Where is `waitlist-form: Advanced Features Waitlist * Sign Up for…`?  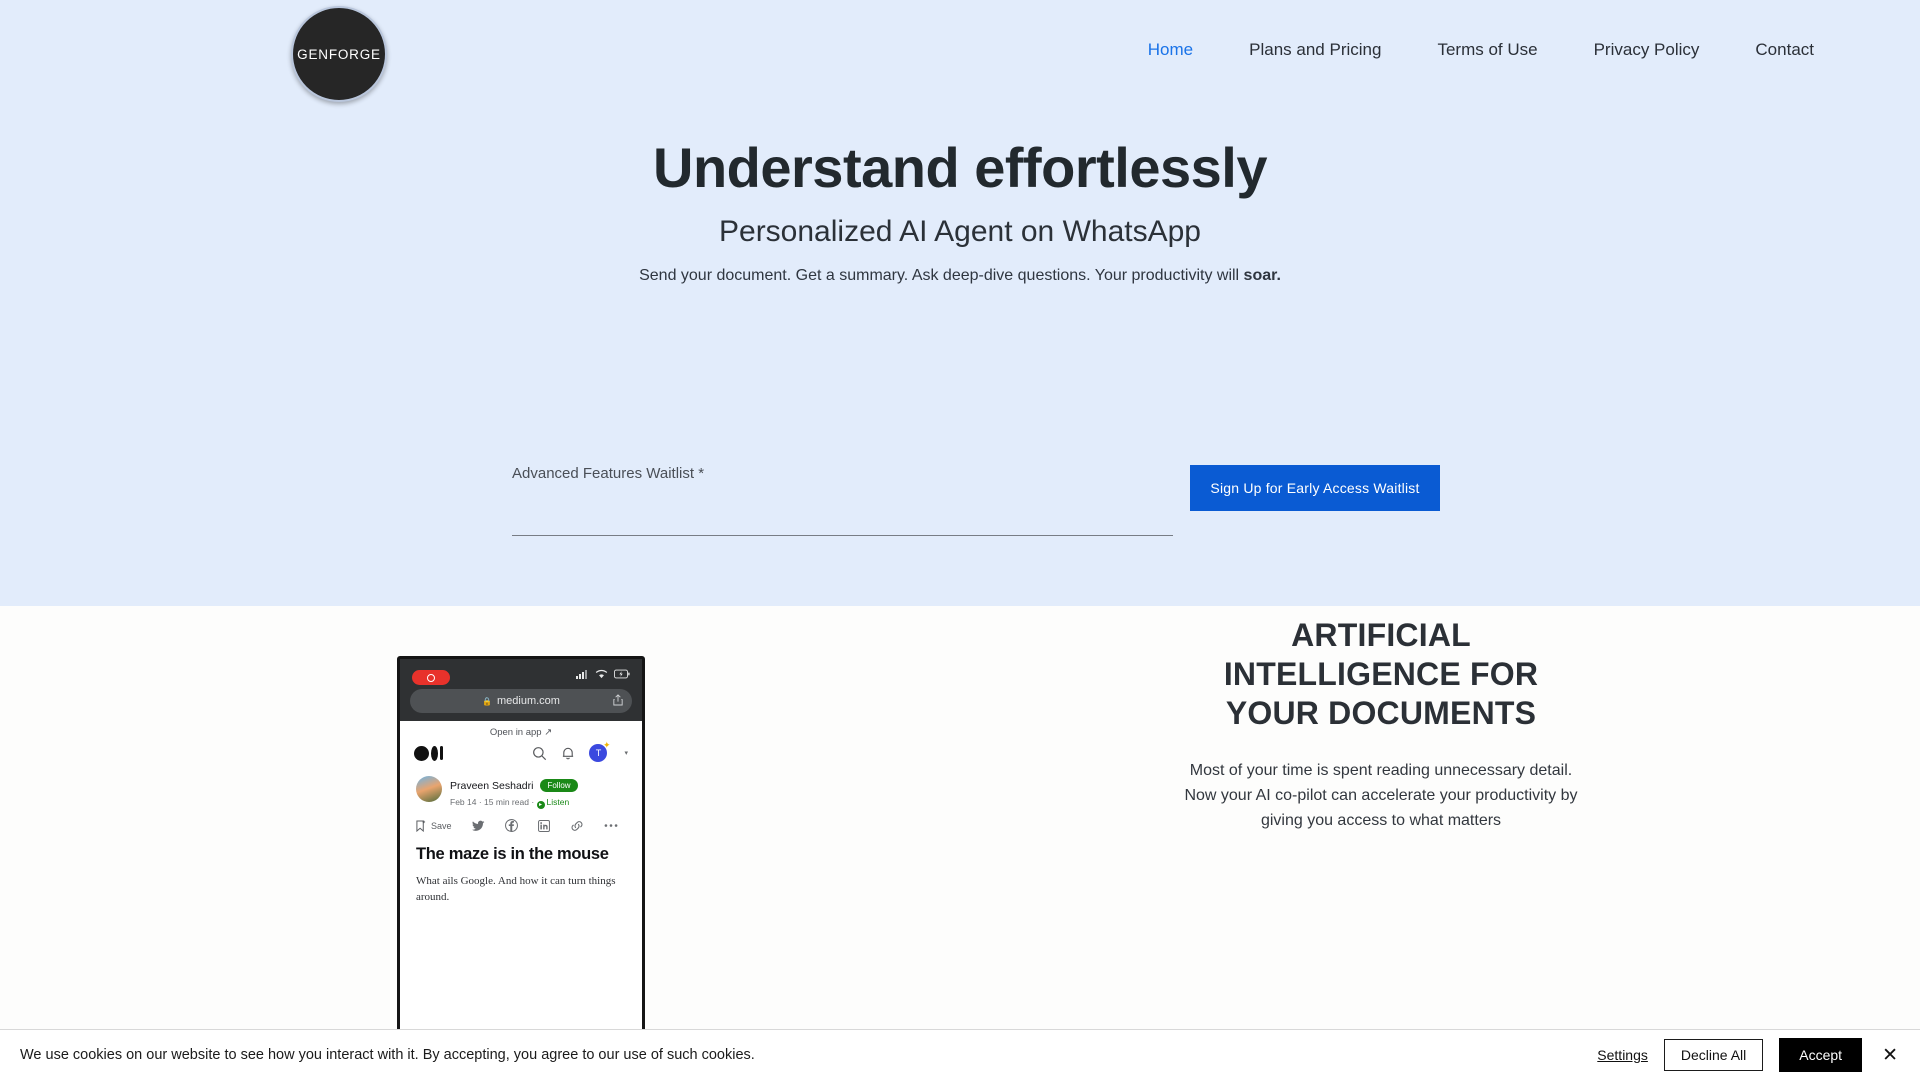 waitlist-form: Advanced Features Waitlist * Sign Up for… is located at coordinates (960, 500).